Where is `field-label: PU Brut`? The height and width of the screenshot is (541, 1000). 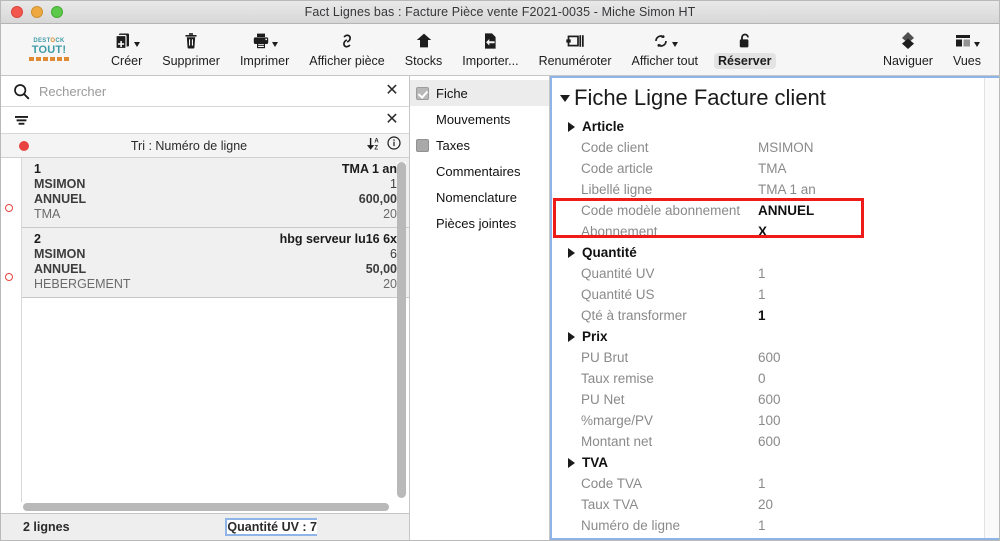
field-label: PU Brut is located at coordinates (605, 357).